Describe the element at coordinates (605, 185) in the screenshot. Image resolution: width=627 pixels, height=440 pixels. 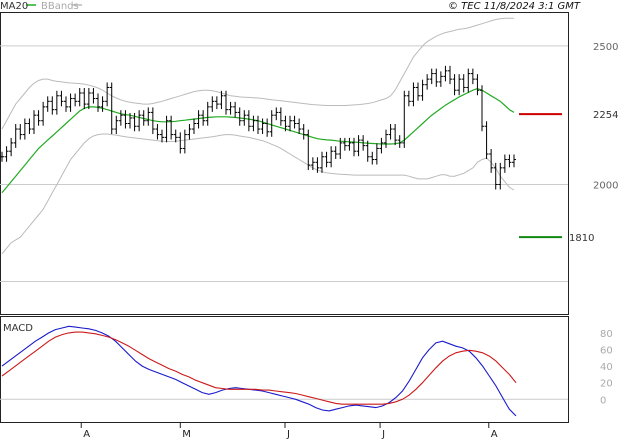
I see `price-y-tick-label: 2000` at that location.